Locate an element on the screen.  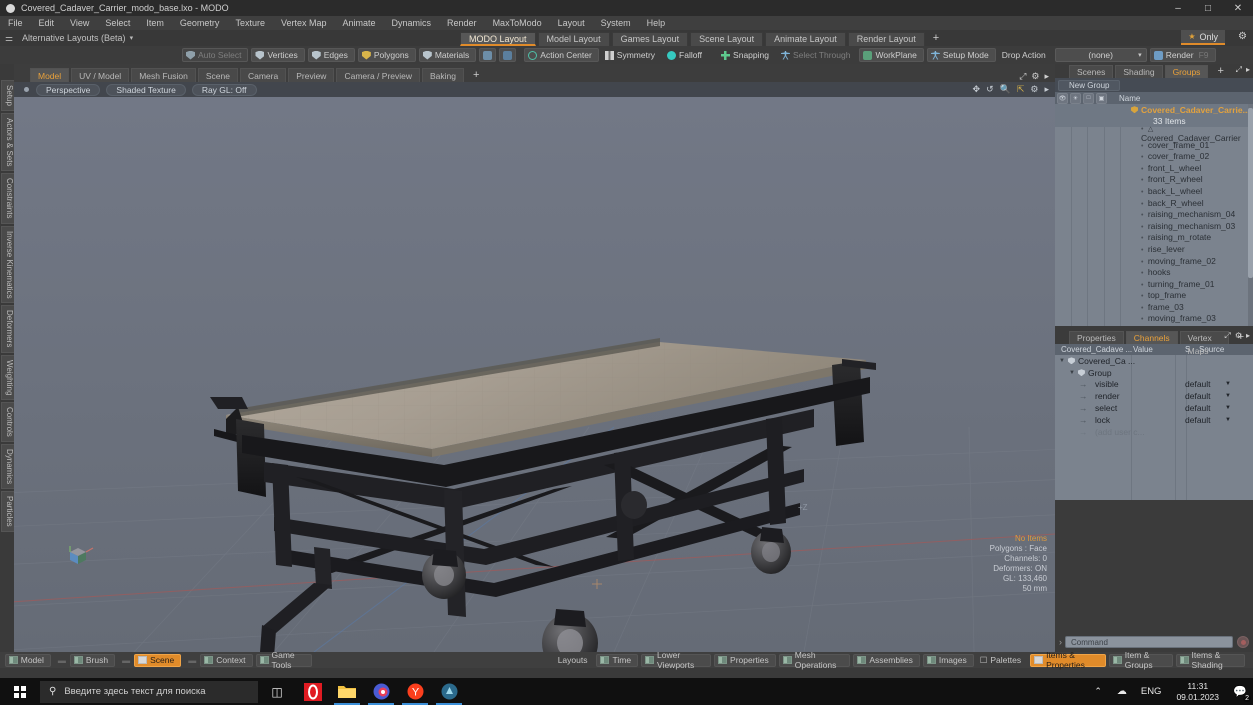
close-button: ✕ is located at coordinates (1238, 8).